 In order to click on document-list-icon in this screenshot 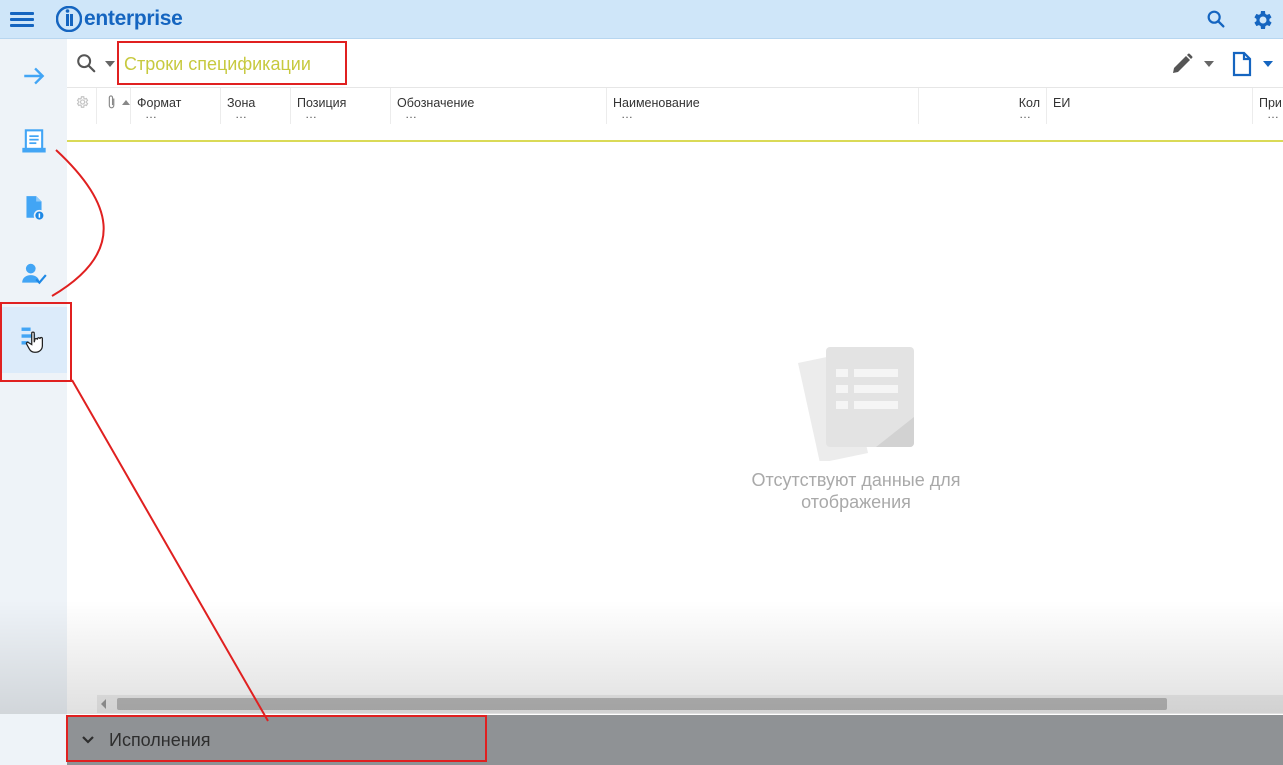, I will do `click(33, 141)`.